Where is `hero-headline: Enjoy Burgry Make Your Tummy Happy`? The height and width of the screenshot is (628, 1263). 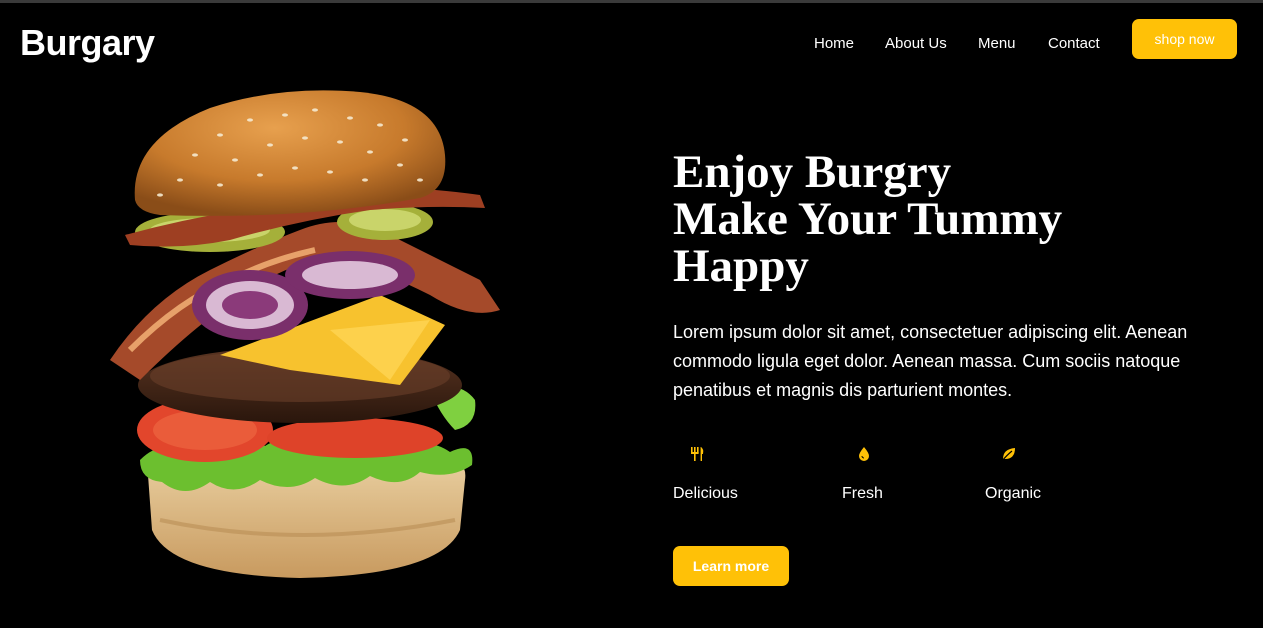 hero-headline: Enjoy Burgry Make Your Tummy Happy is located at coordinates (867, 219).